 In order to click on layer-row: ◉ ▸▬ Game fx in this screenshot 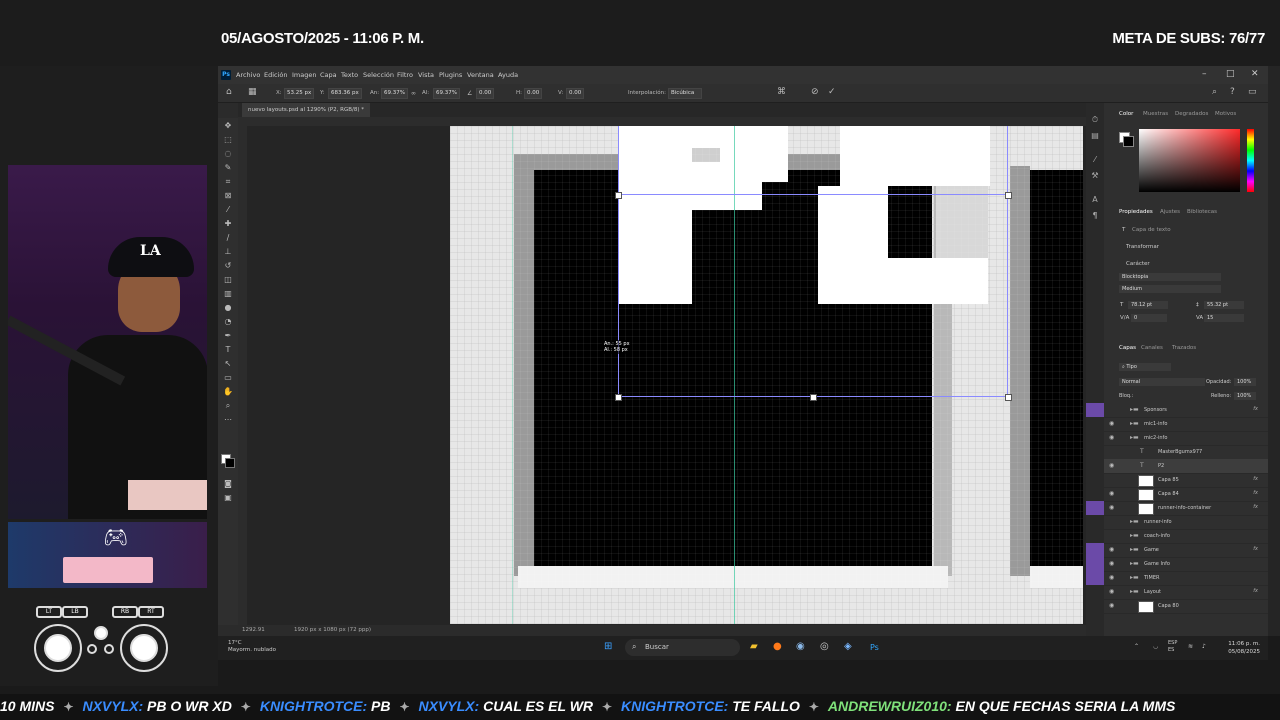, I will do `click(1177, 550)`.